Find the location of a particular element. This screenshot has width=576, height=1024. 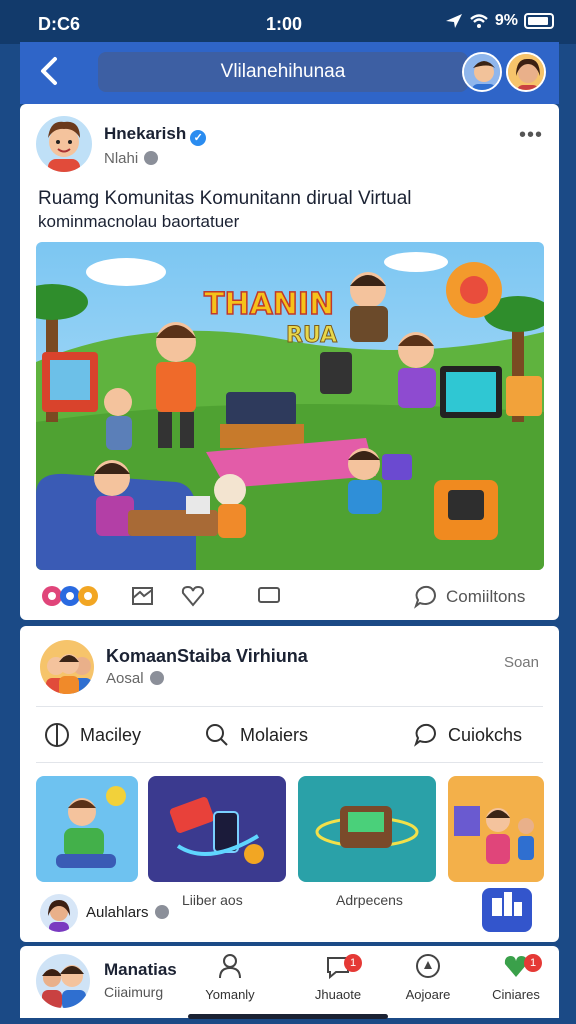

image-subtitle-text: RUA is located at coordinates (311, 335).